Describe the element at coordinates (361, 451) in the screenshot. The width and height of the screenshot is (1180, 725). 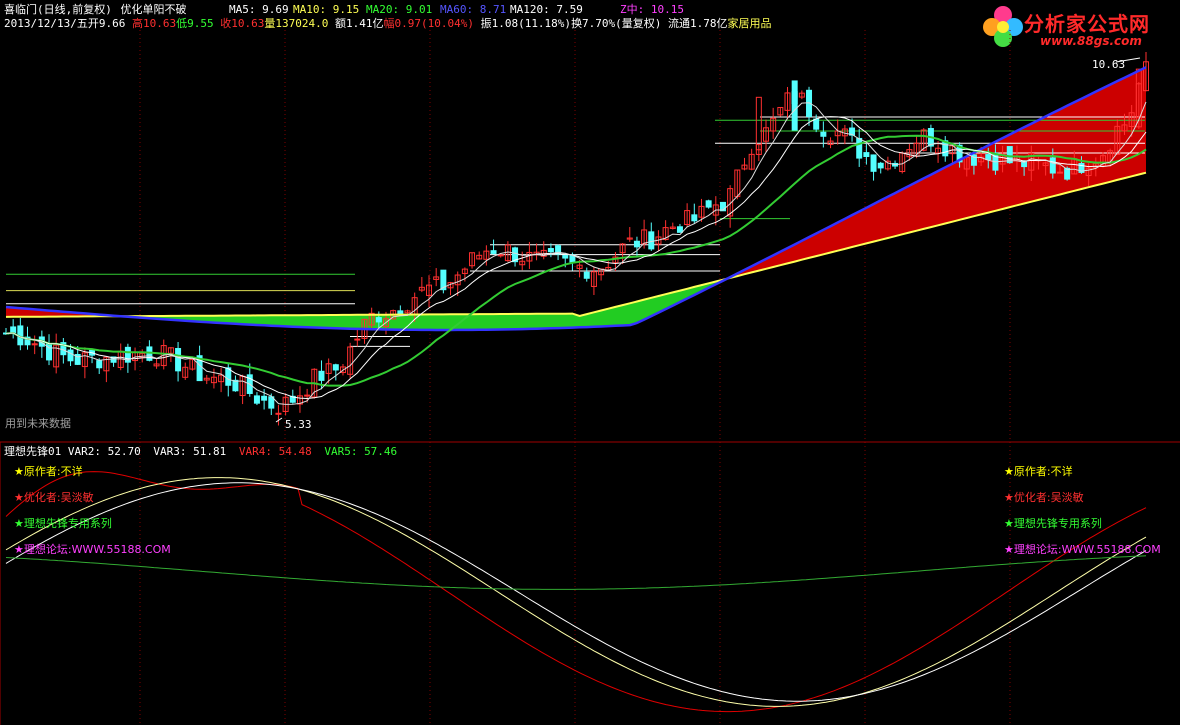
I see `var5-label: VAR5: 57.46` at that location.